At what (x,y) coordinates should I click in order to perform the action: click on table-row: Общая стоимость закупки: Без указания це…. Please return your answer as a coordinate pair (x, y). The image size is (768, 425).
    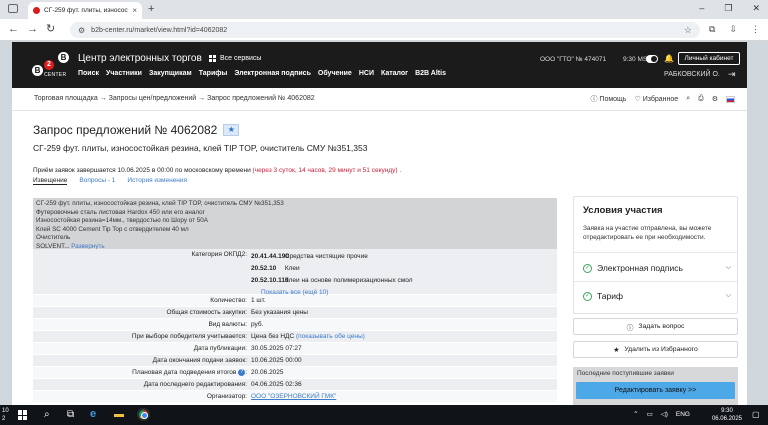
    Looking at the image, I should click on (295, 313).